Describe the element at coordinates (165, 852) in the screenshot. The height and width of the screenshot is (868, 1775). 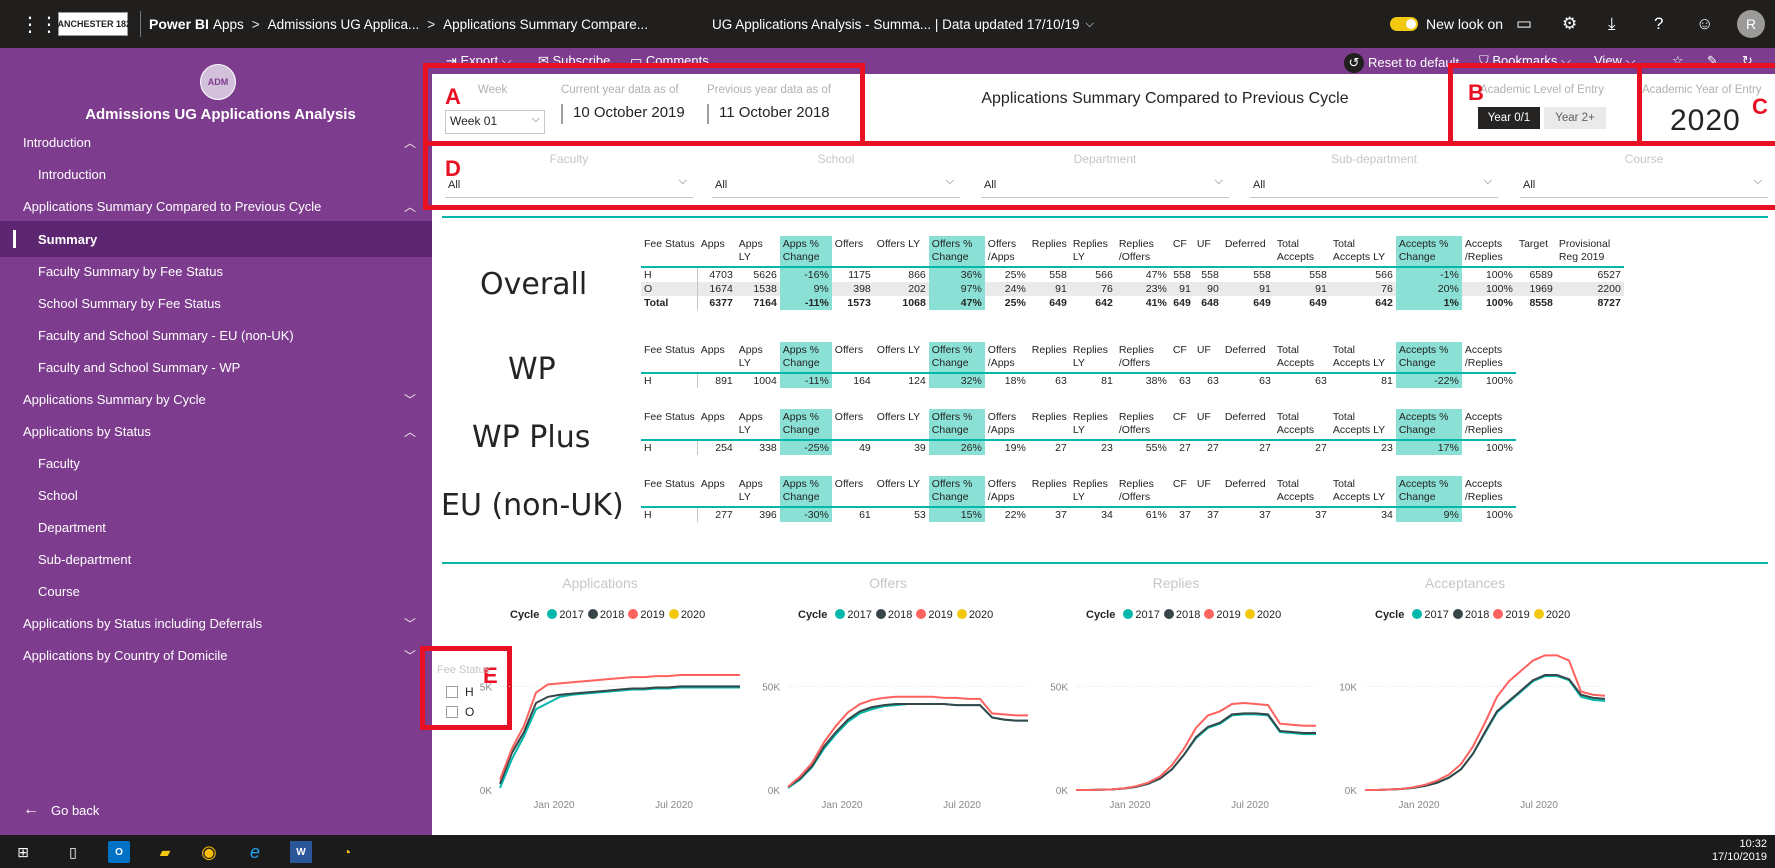
I see `file-explorer-icon: ▰` at that location.